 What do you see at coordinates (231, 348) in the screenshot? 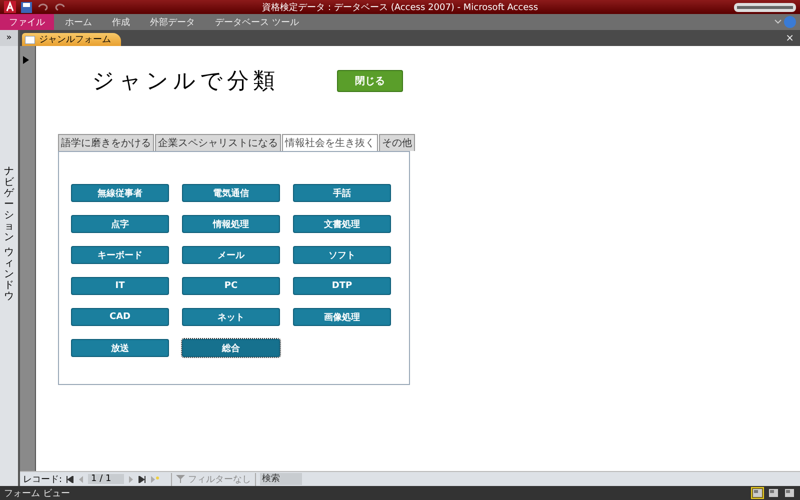
I see `genre-button: 総合` at bounding box center [231, 348].